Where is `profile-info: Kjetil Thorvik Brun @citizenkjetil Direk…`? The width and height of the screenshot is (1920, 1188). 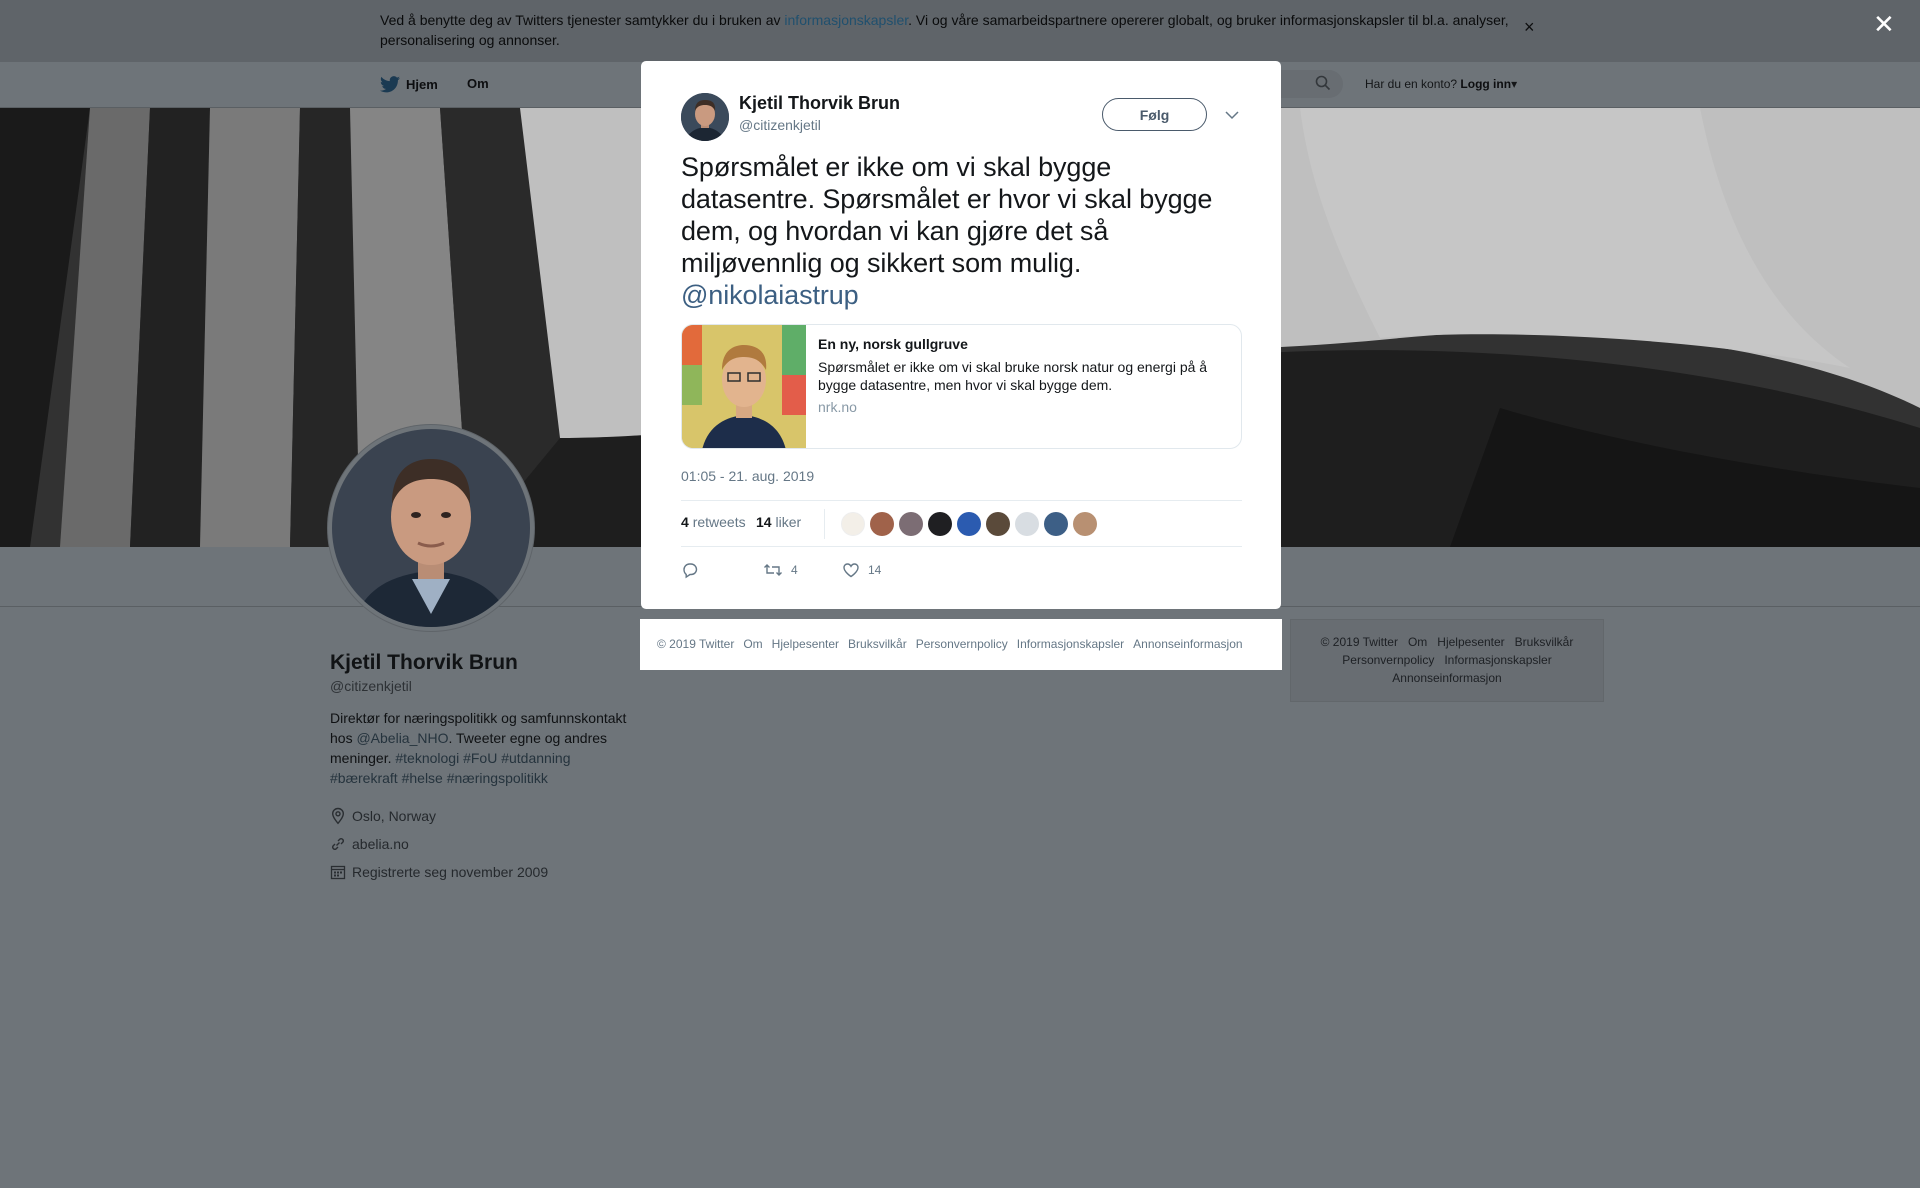 profile-info: Kjetil Thorvik Brun @citizenkjetil Direk… is located at coordinates (480, 768).